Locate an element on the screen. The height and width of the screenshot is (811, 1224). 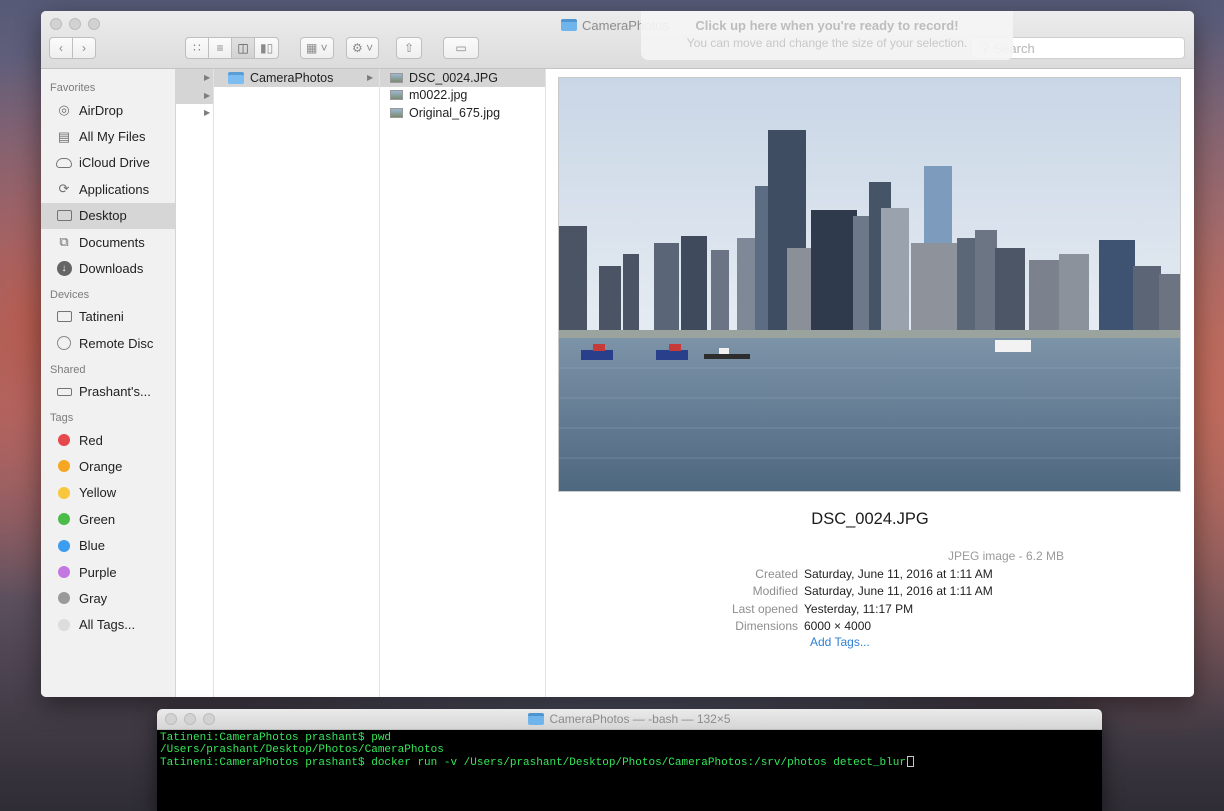
sidebar-item-tag-red: Red is located at coordinates (108, 440).